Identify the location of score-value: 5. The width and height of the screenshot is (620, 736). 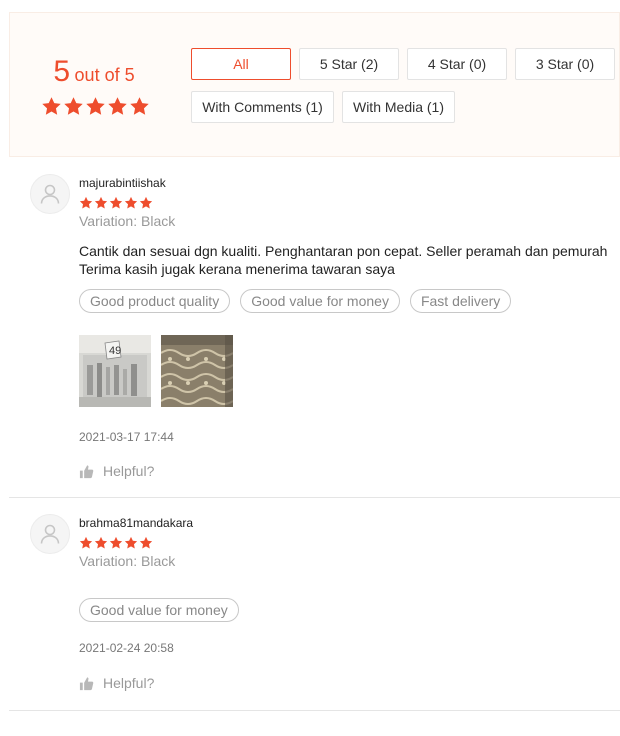
(62, 71).